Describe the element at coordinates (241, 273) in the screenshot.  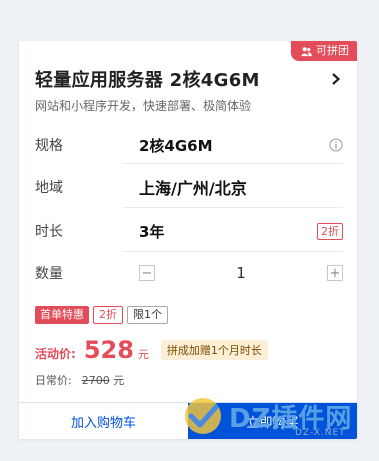
I see `quantity-value: 1` at that location.